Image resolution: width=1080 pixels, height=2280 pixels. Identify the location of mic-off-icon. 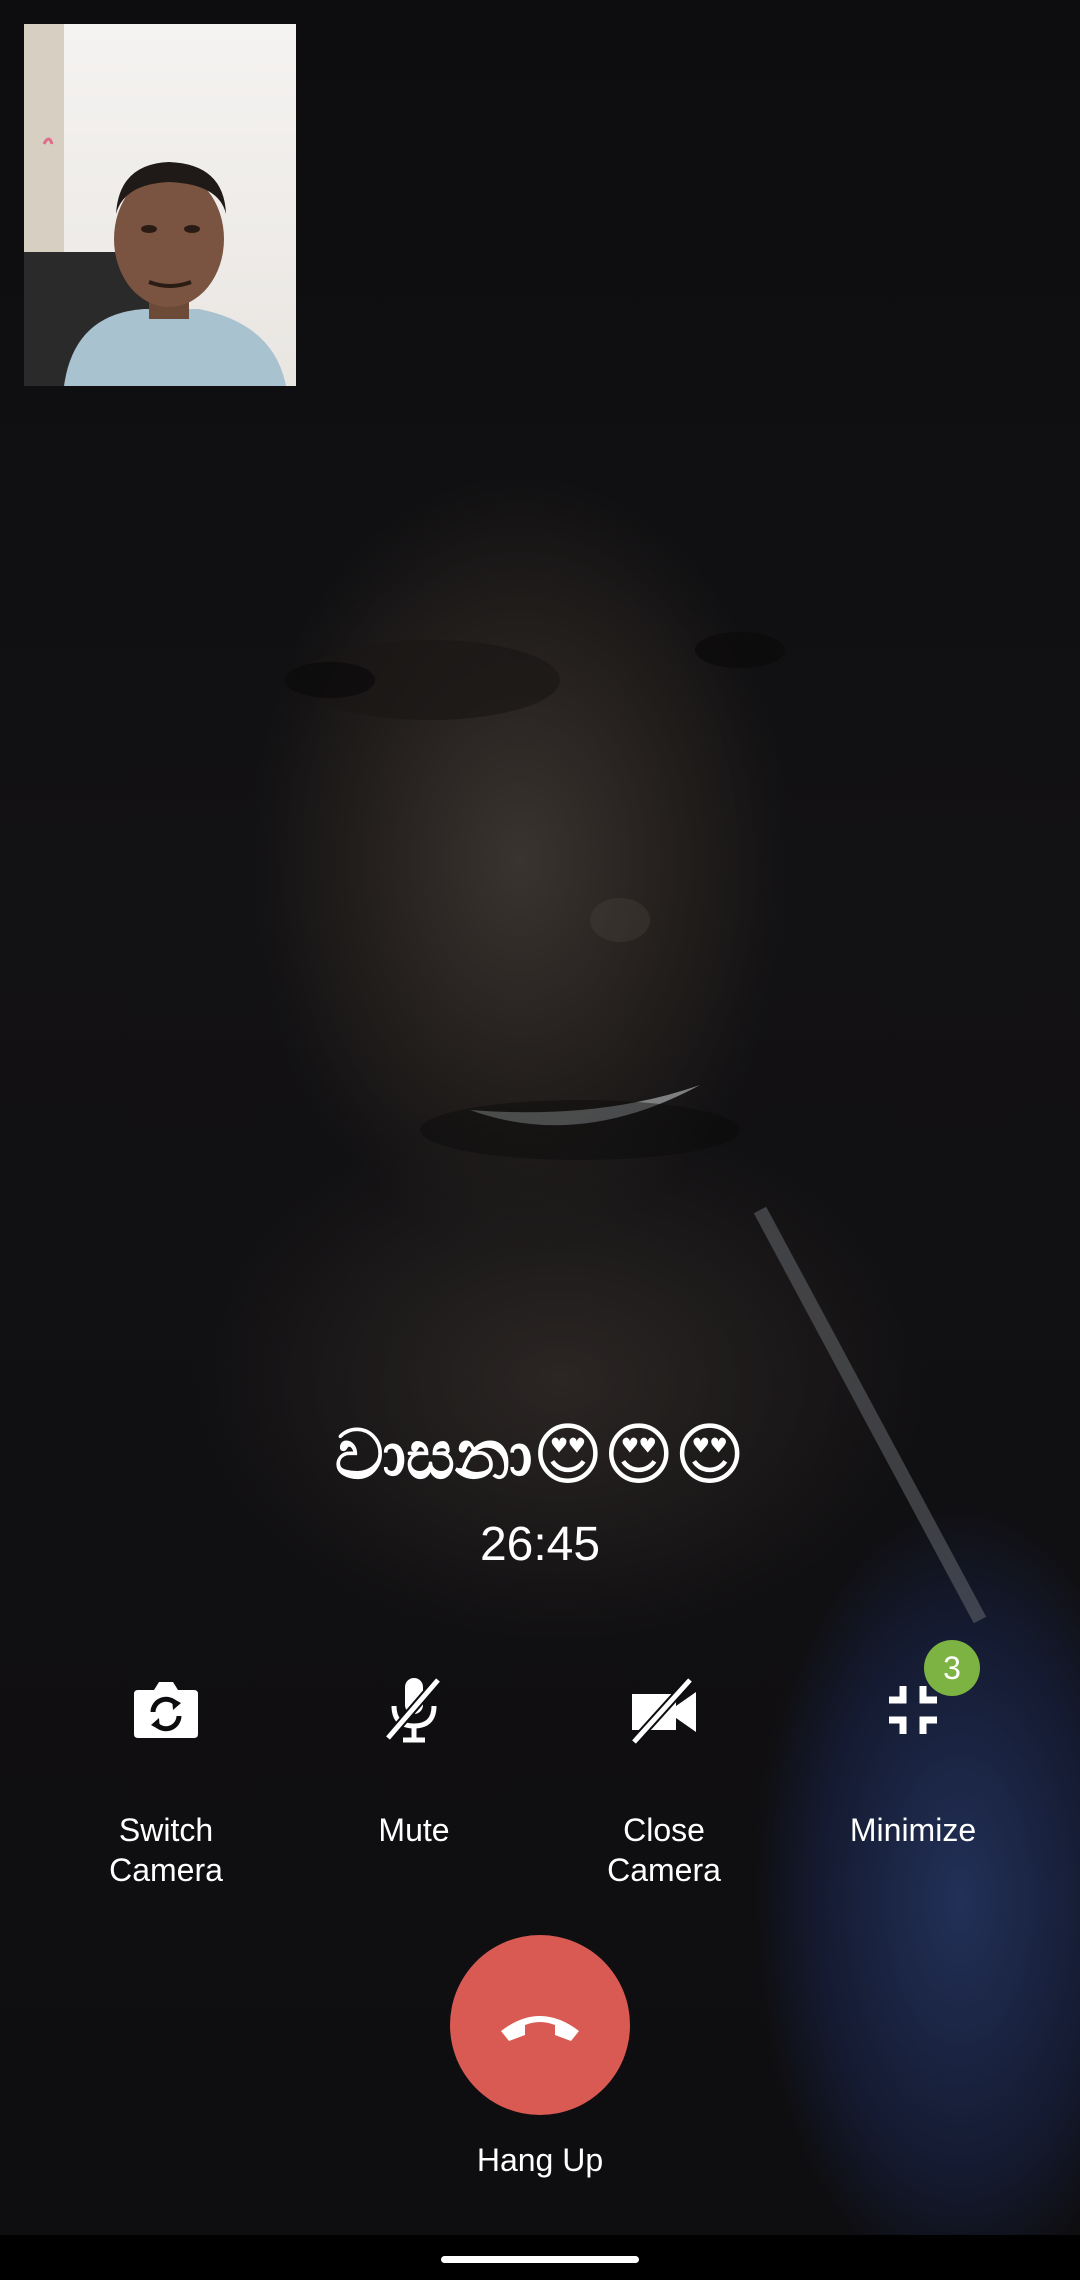
(413, 1710).